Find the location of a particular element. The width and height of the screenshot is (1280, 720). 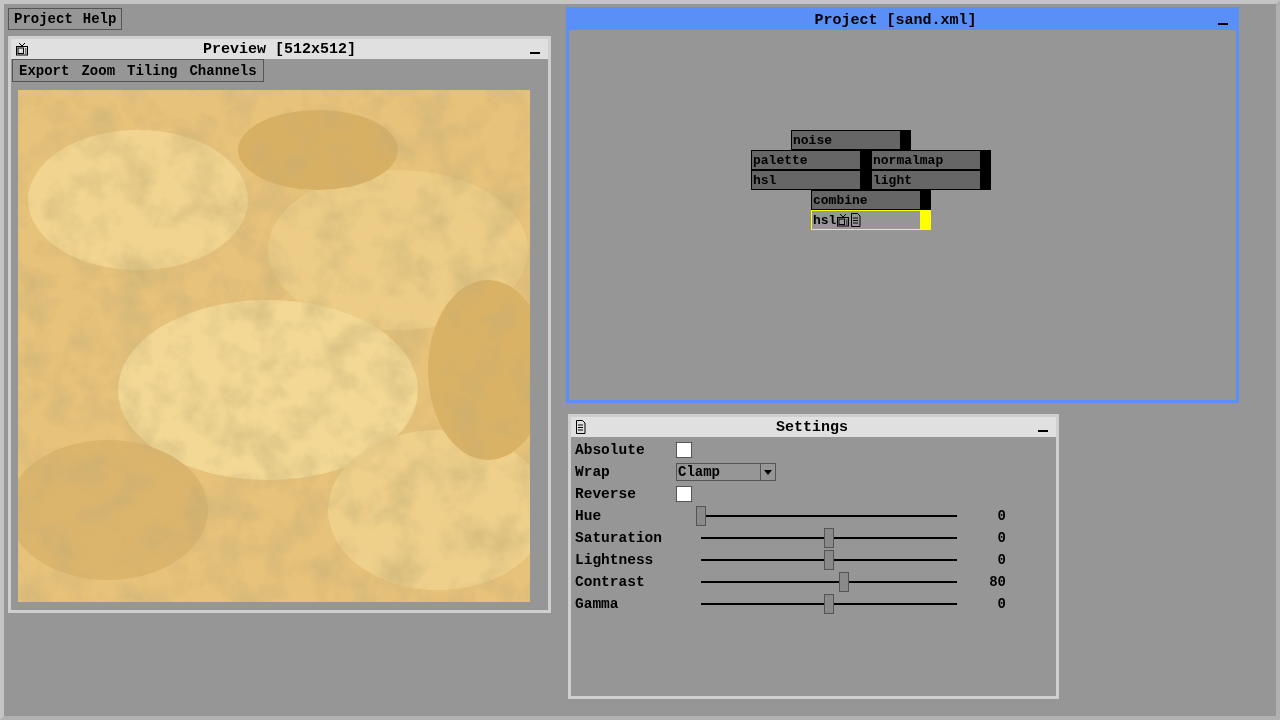

window-title: Project [sand.xml] is located at coordinates (895, 20).